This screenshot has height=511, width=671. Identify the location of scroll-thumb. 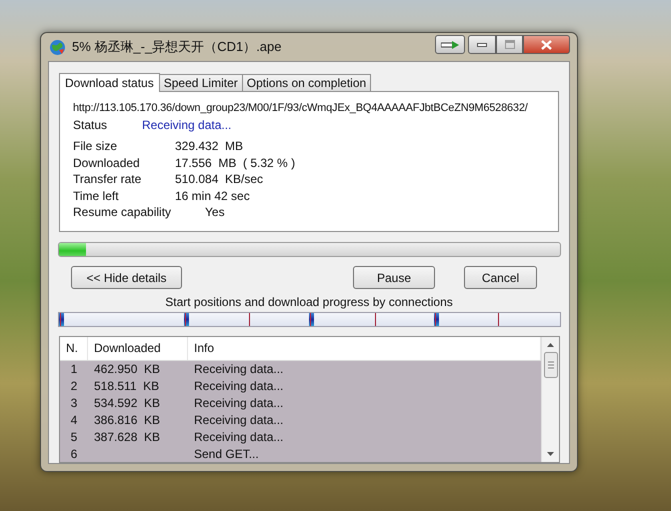
(551, 365).